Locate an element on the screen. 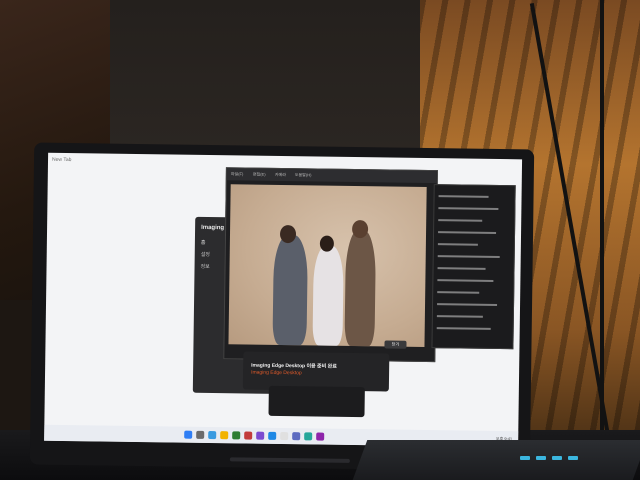 The height and width of the screenshot is (480, 640). start-icon is located at coordinates (188, 434).